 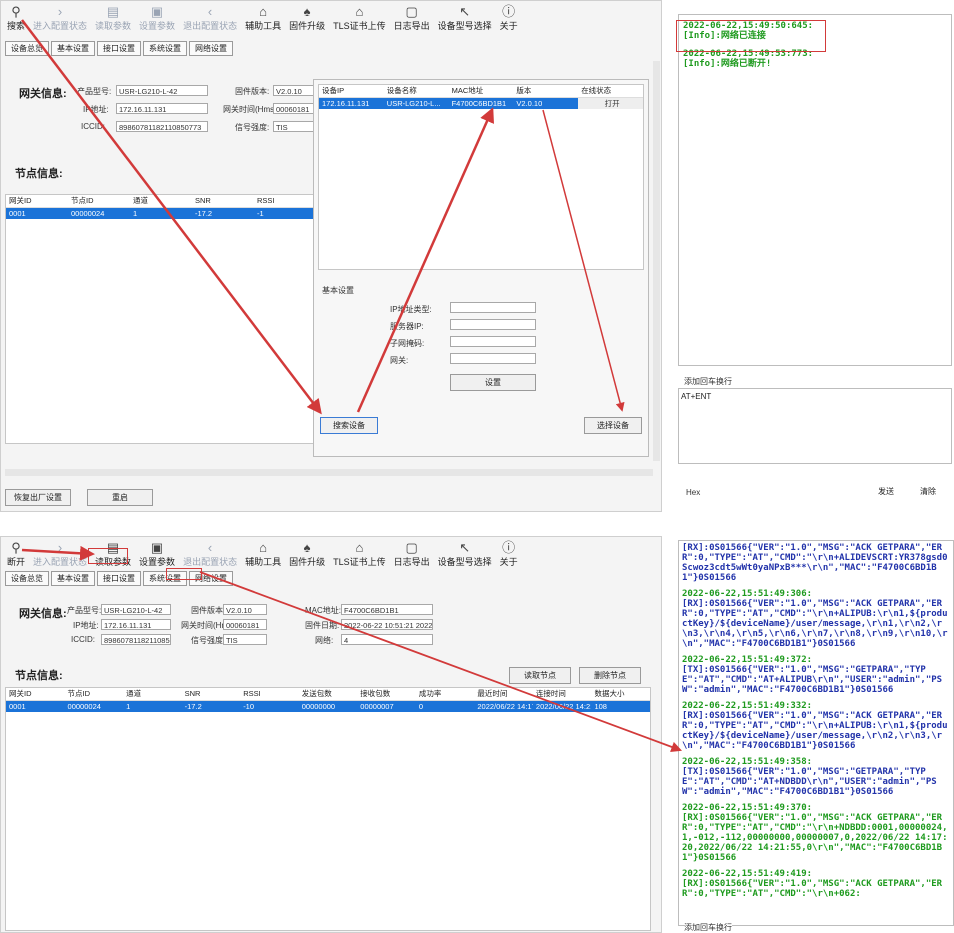 I want to click on time-label: 网关时间(Hms):, so click(x=251, y=109).